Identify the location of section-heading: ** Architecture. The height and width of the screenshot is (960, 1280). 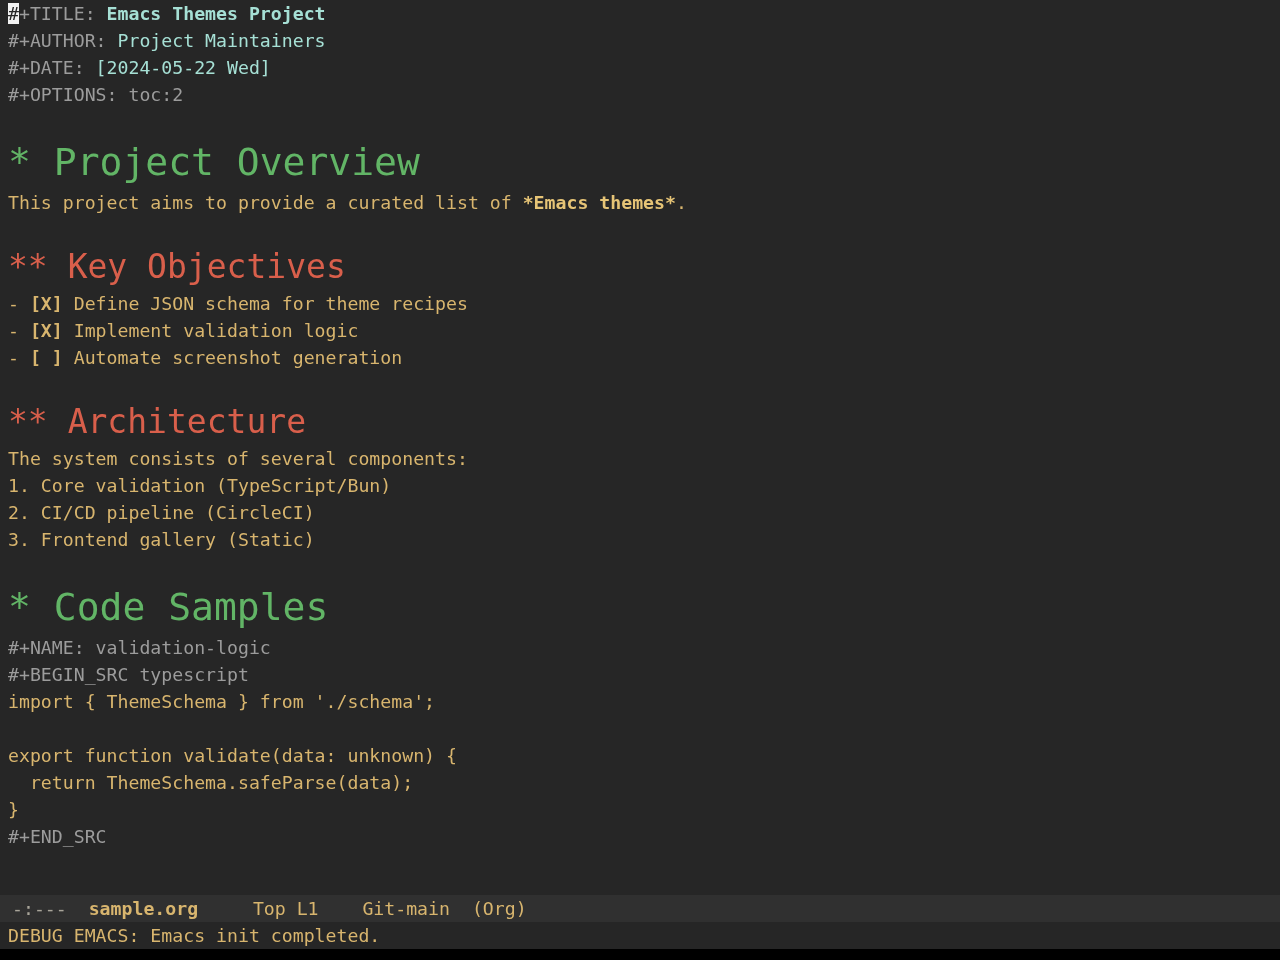
(157, 422).